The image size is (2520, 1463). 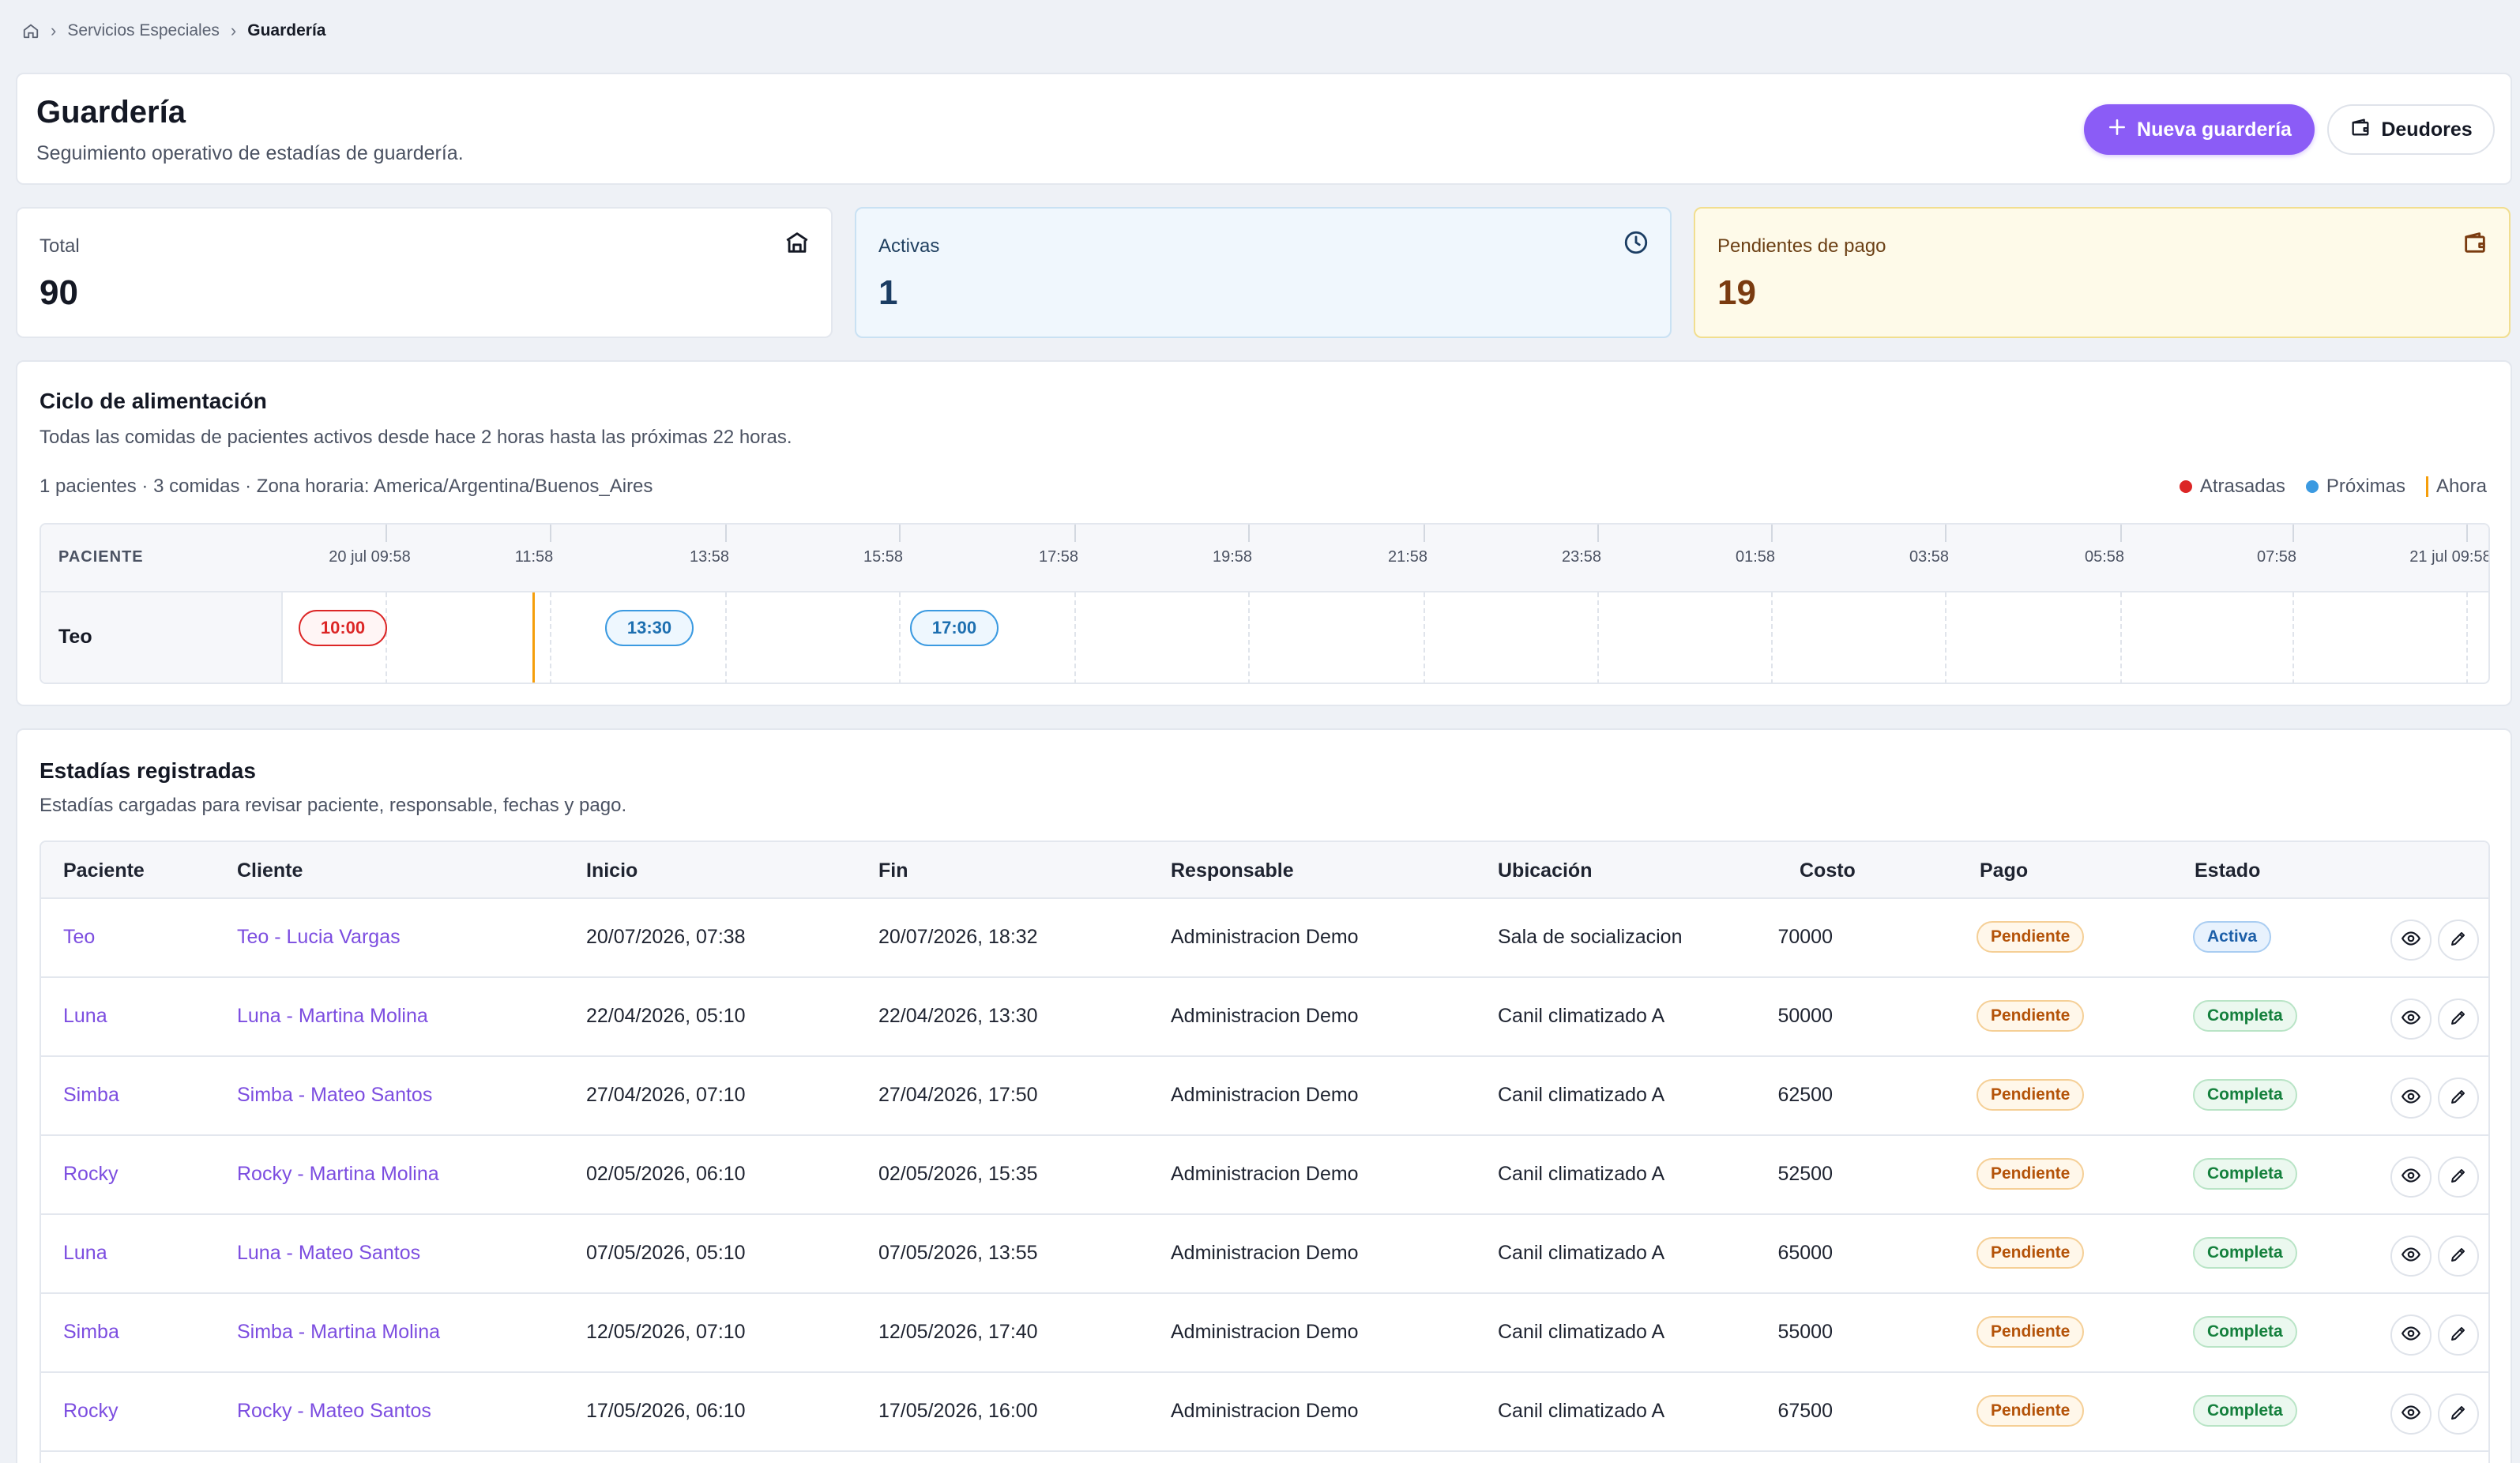 What do you see at coordinates (1590, 937) in the screenshot?
I see `cell-location: Sala de socializacion` at bounding box center [1590, 937].